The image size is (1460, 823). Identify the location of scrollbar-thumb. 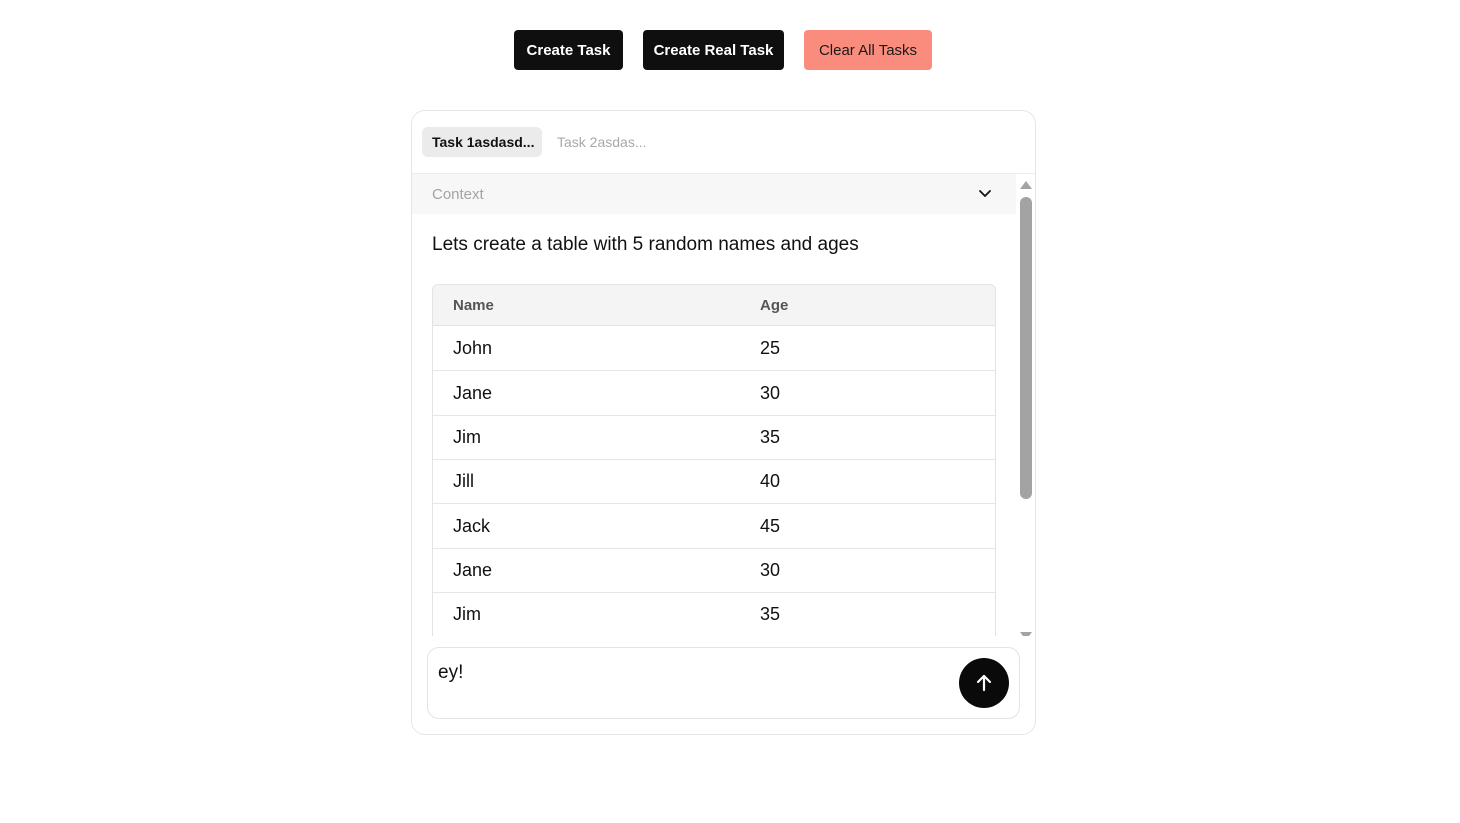
(1026, 348).